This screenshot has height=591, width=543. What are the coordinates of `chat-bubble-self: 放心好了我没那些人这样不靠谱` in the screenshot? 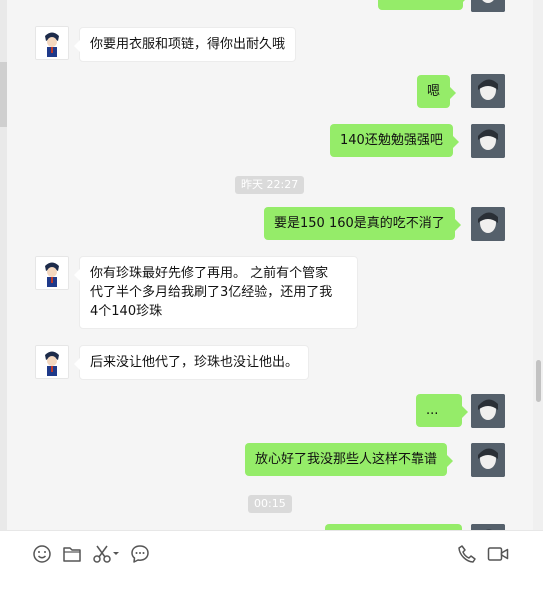 It's located at (349, 459).